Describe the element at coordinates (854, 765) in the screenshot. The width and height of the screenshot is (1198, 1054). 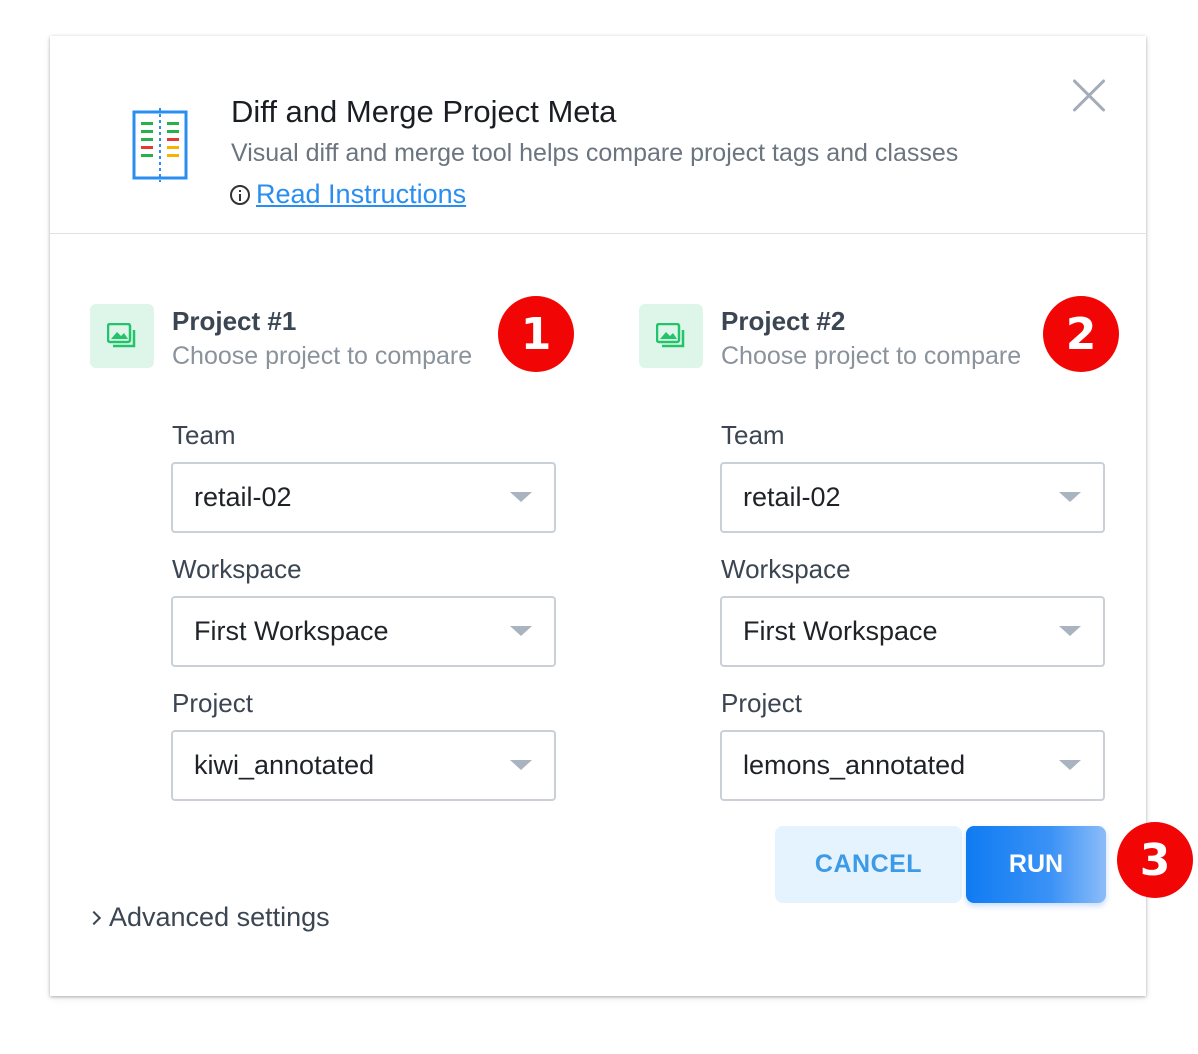
I see `project-select-value: lemons_annotated` at that location.